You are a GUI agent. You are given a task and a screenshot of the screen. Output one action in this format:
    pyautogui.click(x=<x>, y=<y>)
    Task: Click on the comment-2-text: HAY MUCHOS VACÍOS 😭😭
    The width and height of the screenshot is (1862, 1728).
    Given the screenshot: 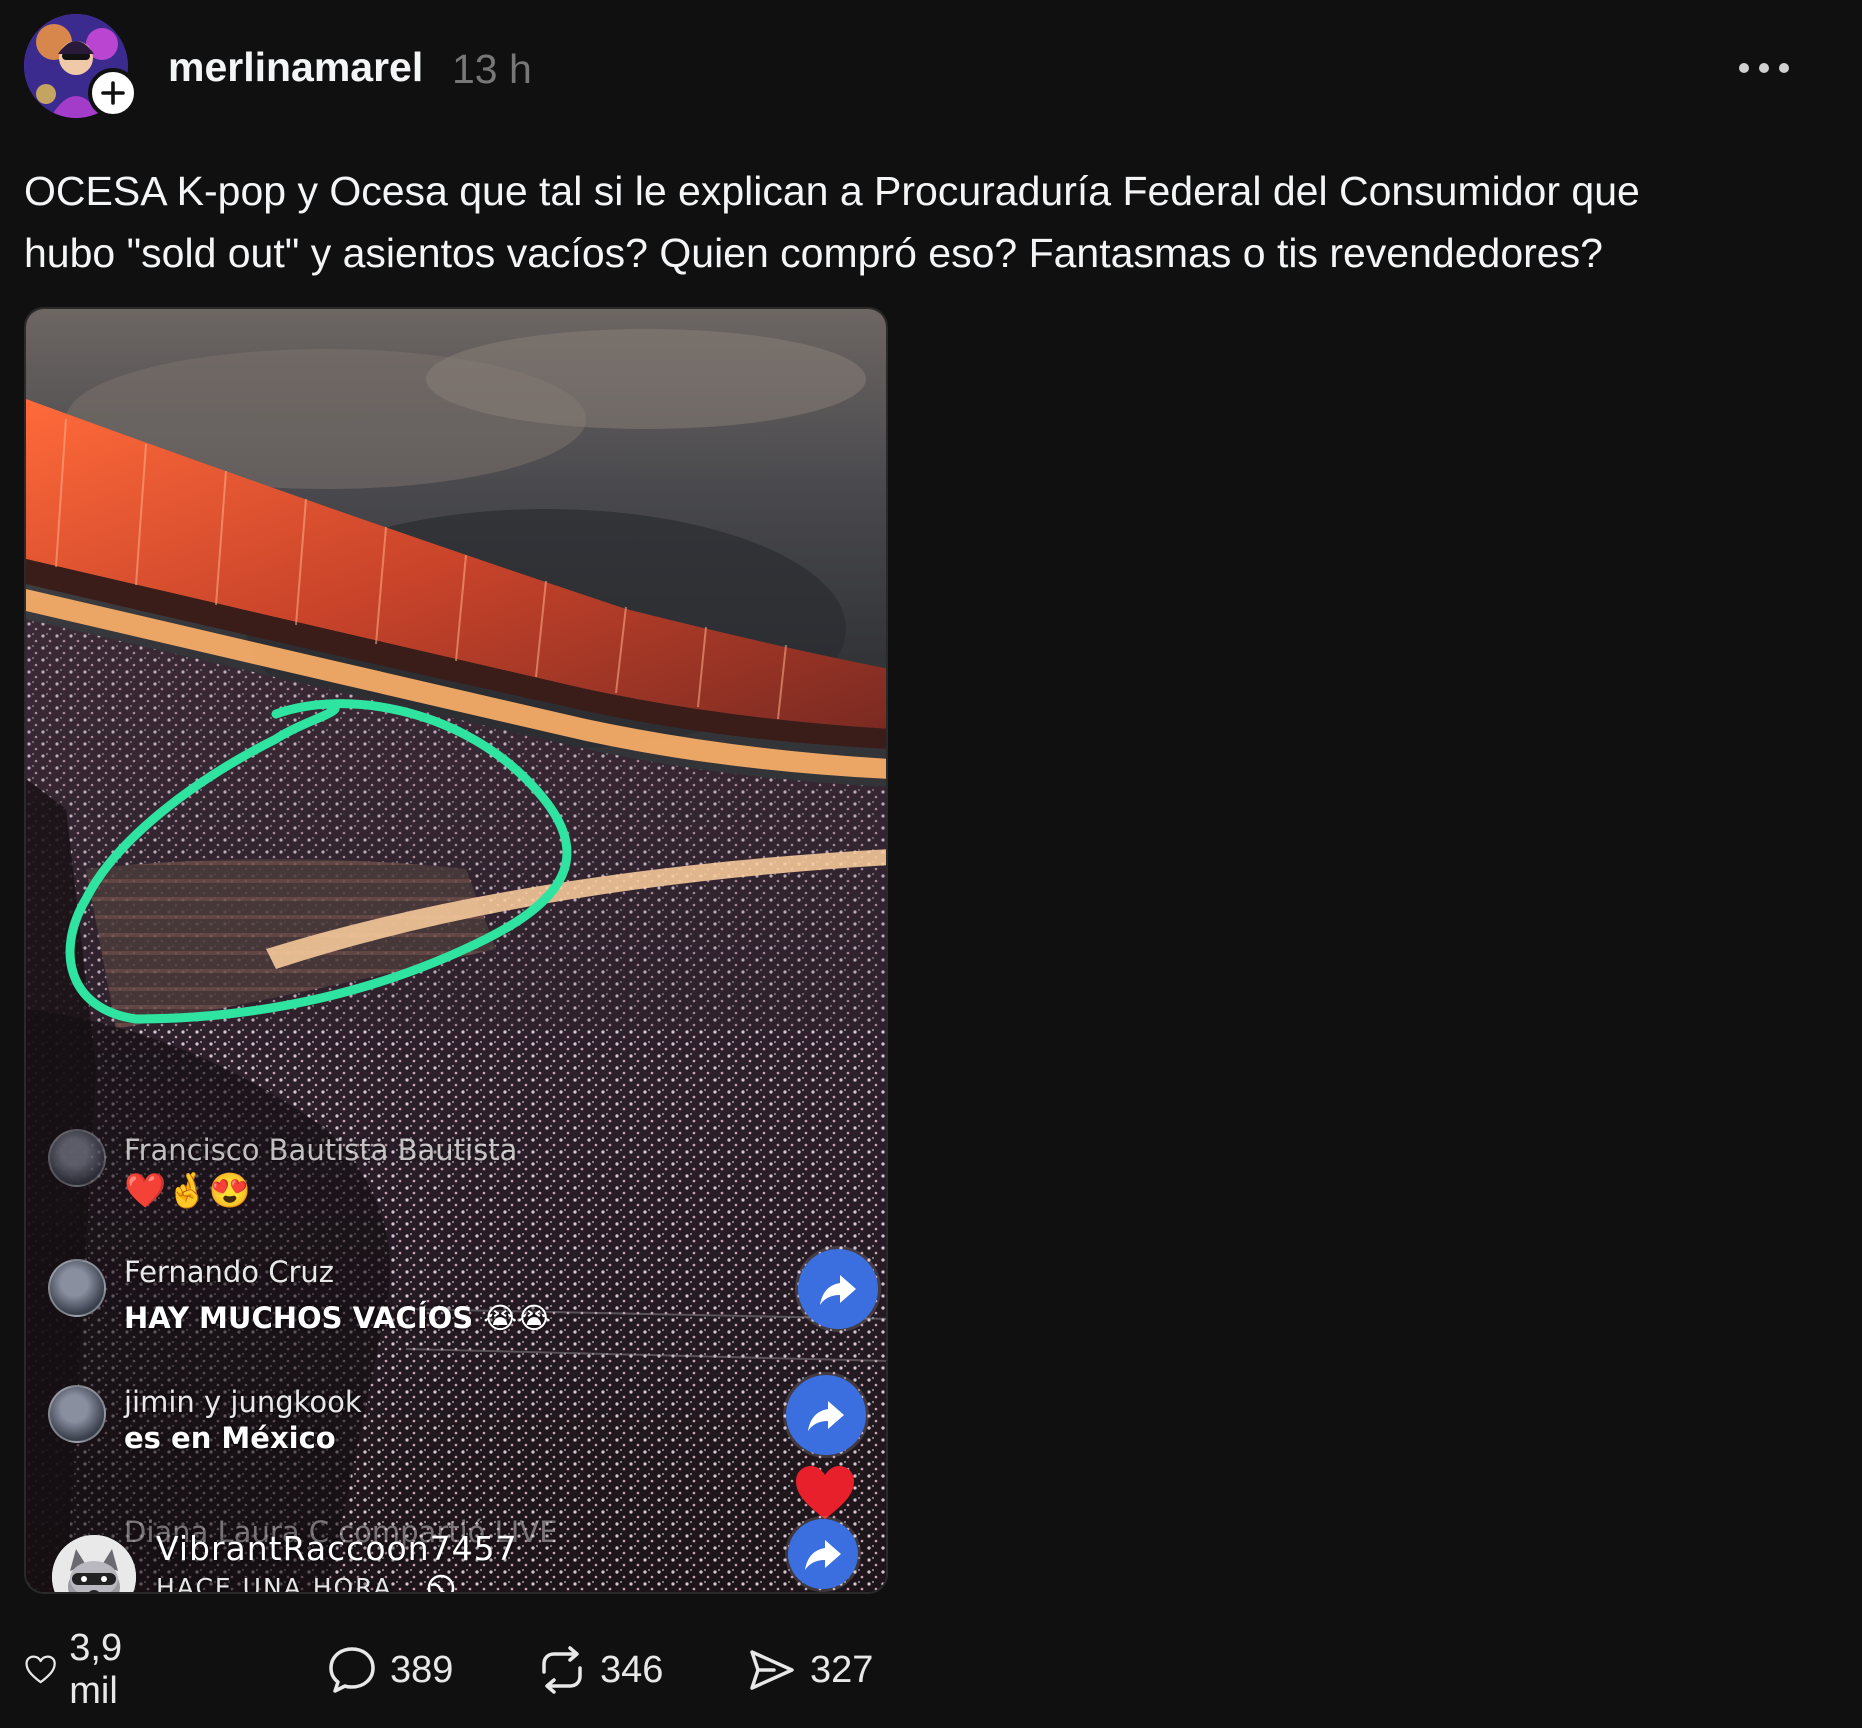 What is the action you would take?
    pyautogui.click(x=338, y=1318)
    